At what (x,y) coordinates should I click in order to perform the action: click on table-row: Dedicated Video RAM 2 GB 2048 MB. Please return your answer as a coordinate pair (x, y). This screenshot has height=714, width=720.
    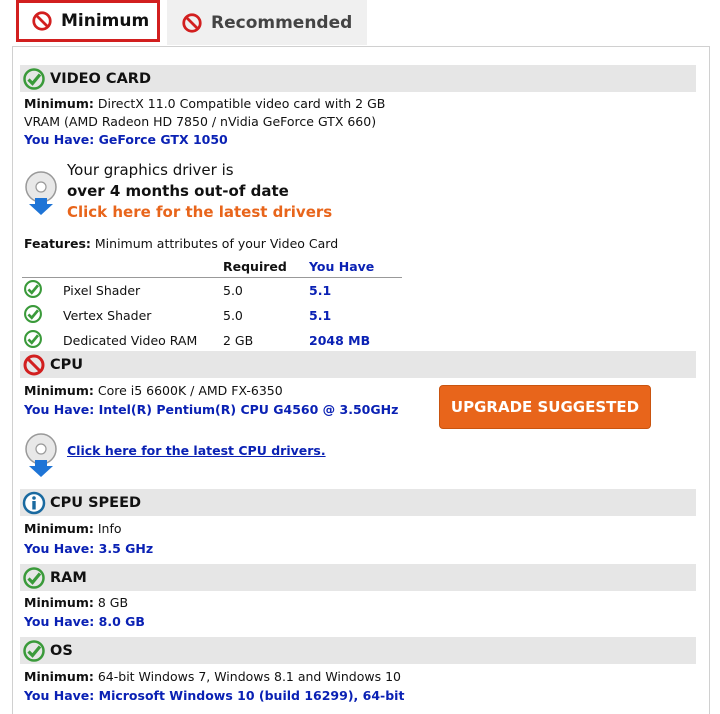
    Looking at the image, I should click on (212, 340).